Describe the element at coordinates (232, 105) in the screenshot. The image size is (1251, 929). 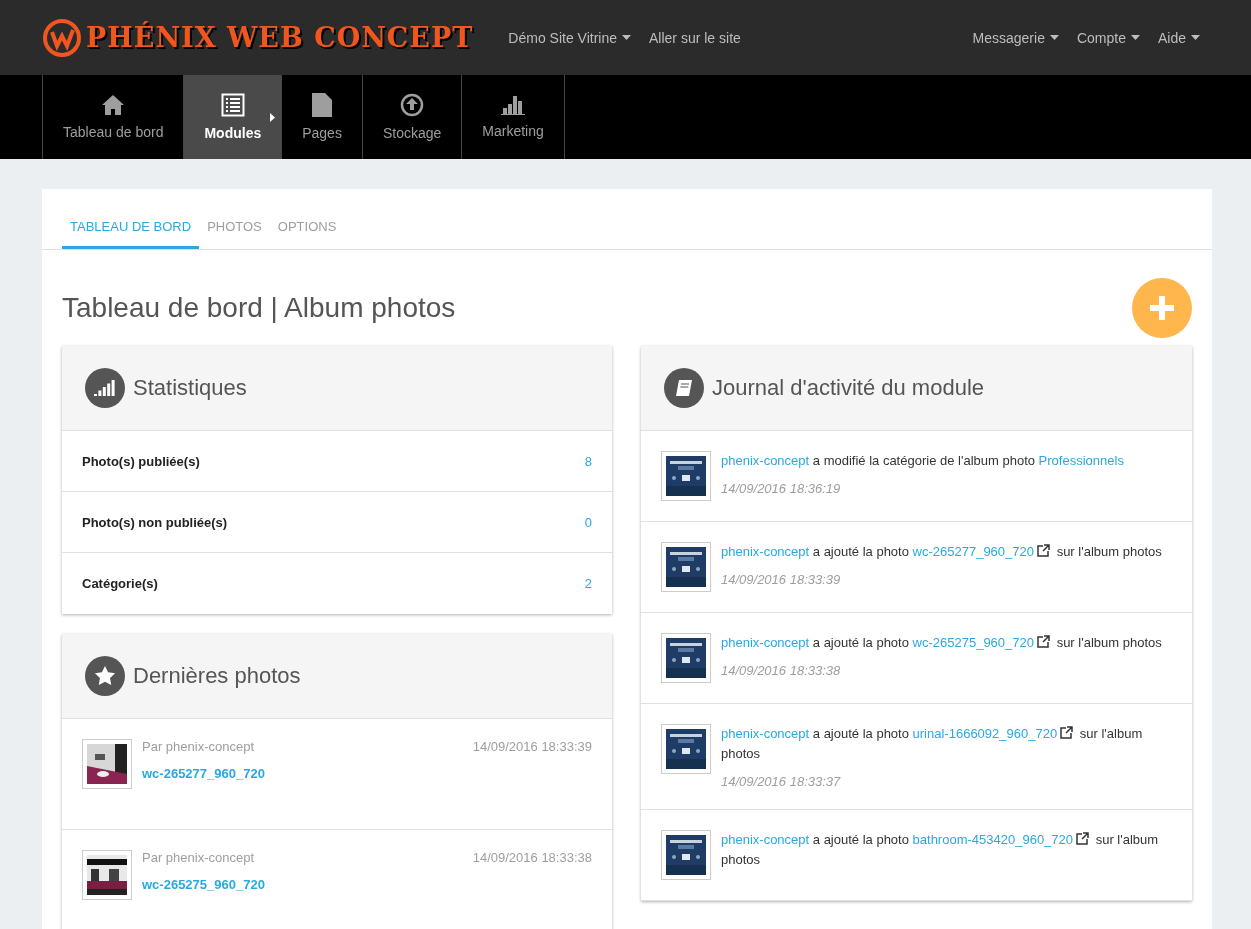
I see `list-icon` at that location.